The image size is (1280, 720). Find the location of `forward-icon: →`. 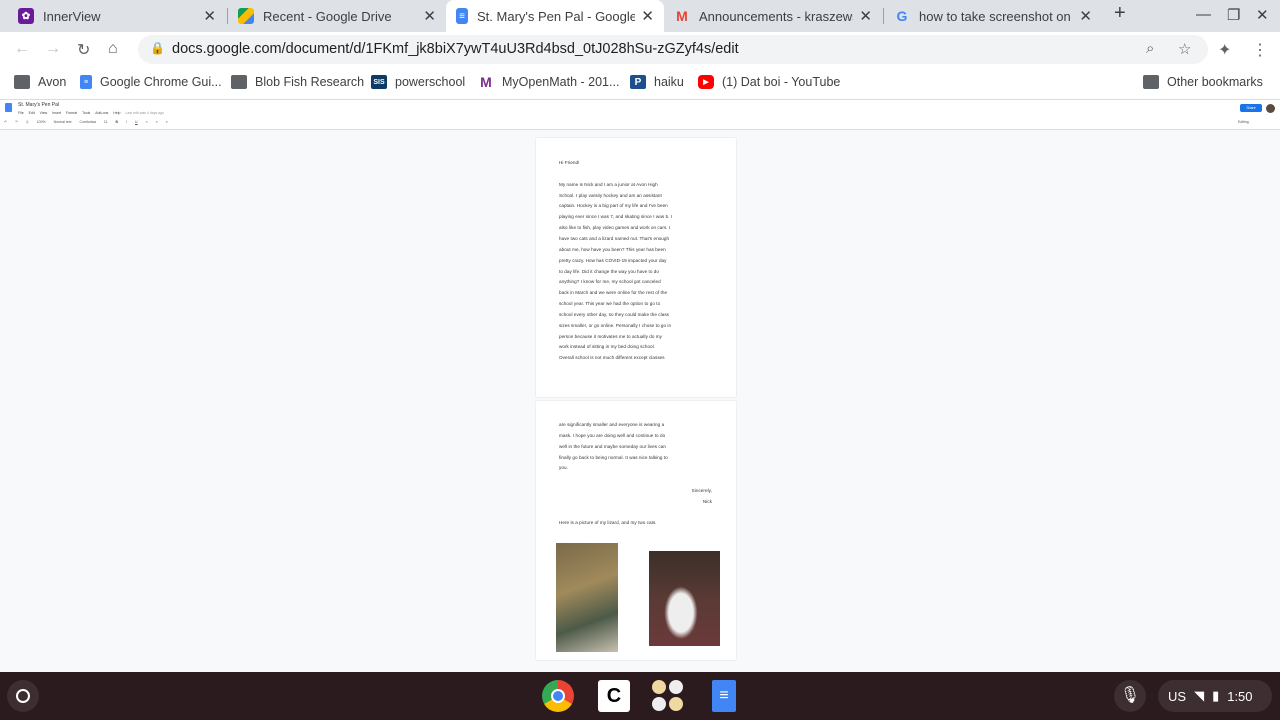

forward-icon: → is located at coordinates (53, 49).